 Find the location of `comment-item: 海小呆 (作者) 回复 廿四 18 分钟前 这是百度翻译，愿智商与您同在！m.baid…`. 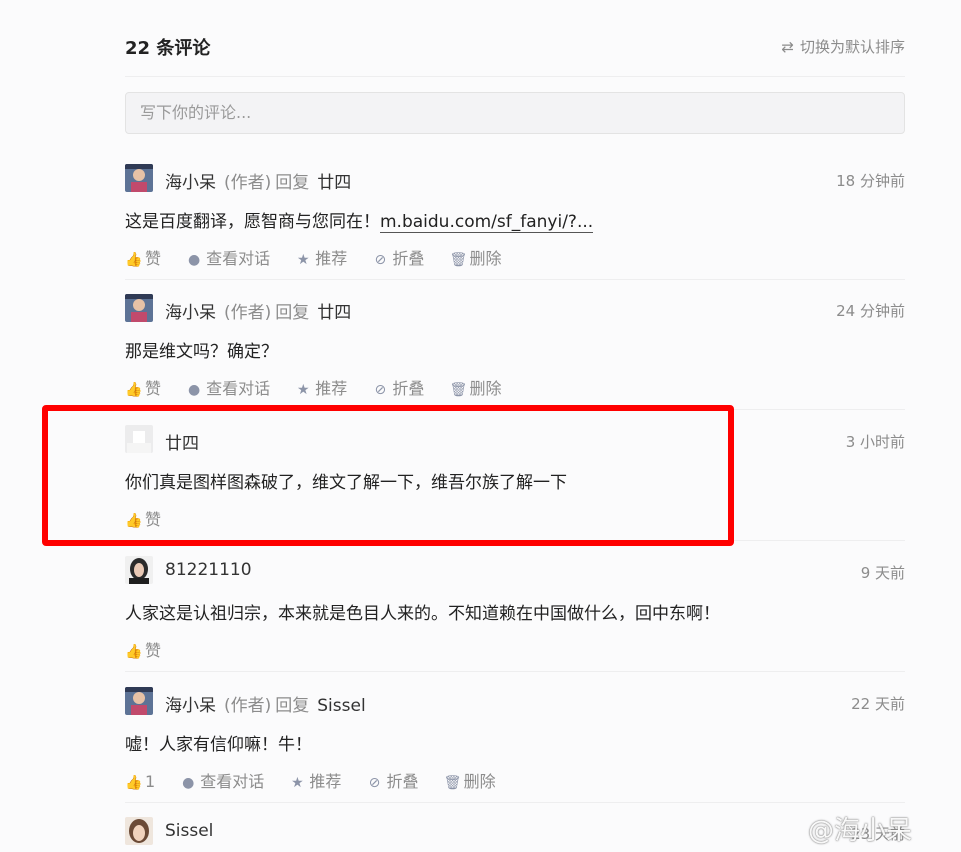

comment-item: 海小呆 (作者) 回复 廿四 18 分钟前 这是百度翻译，愿智商与您同在！m.baid… is located at coordinates (515, 216).